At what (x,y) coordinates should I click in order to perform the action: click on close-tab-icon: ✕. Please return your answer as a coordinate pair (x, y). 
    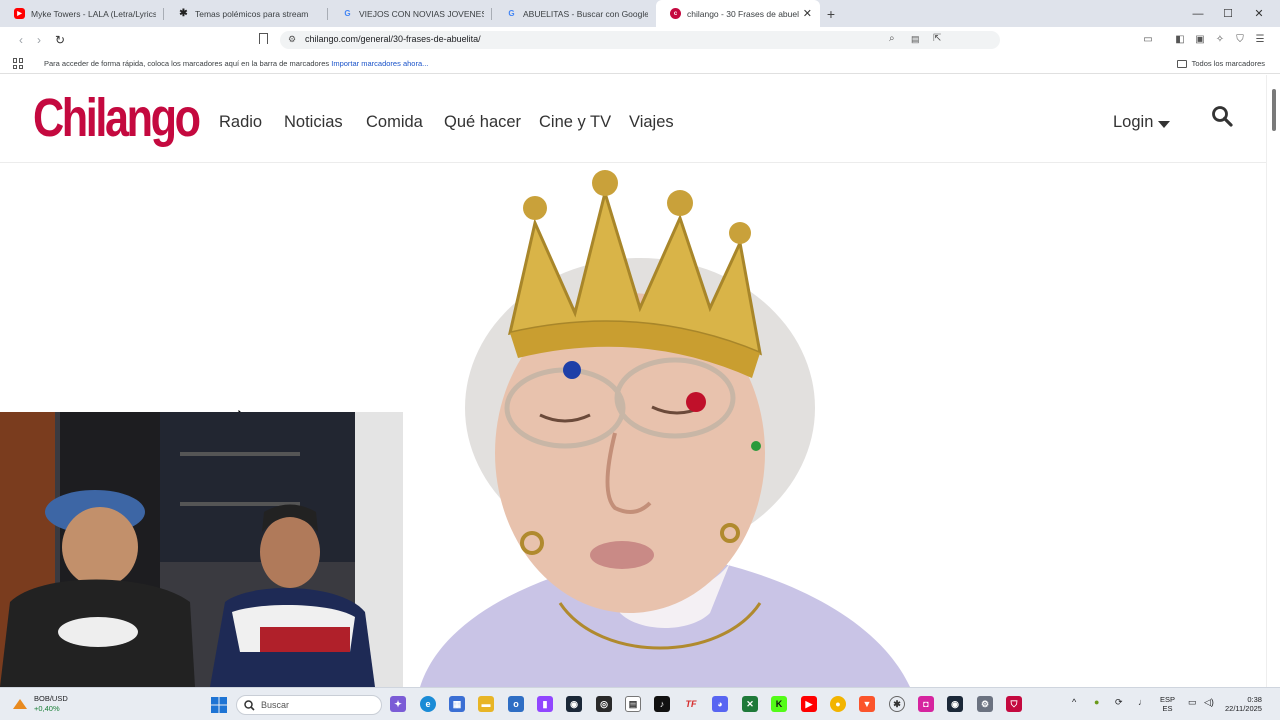
    Looking at the image, I should click on (807, 13).